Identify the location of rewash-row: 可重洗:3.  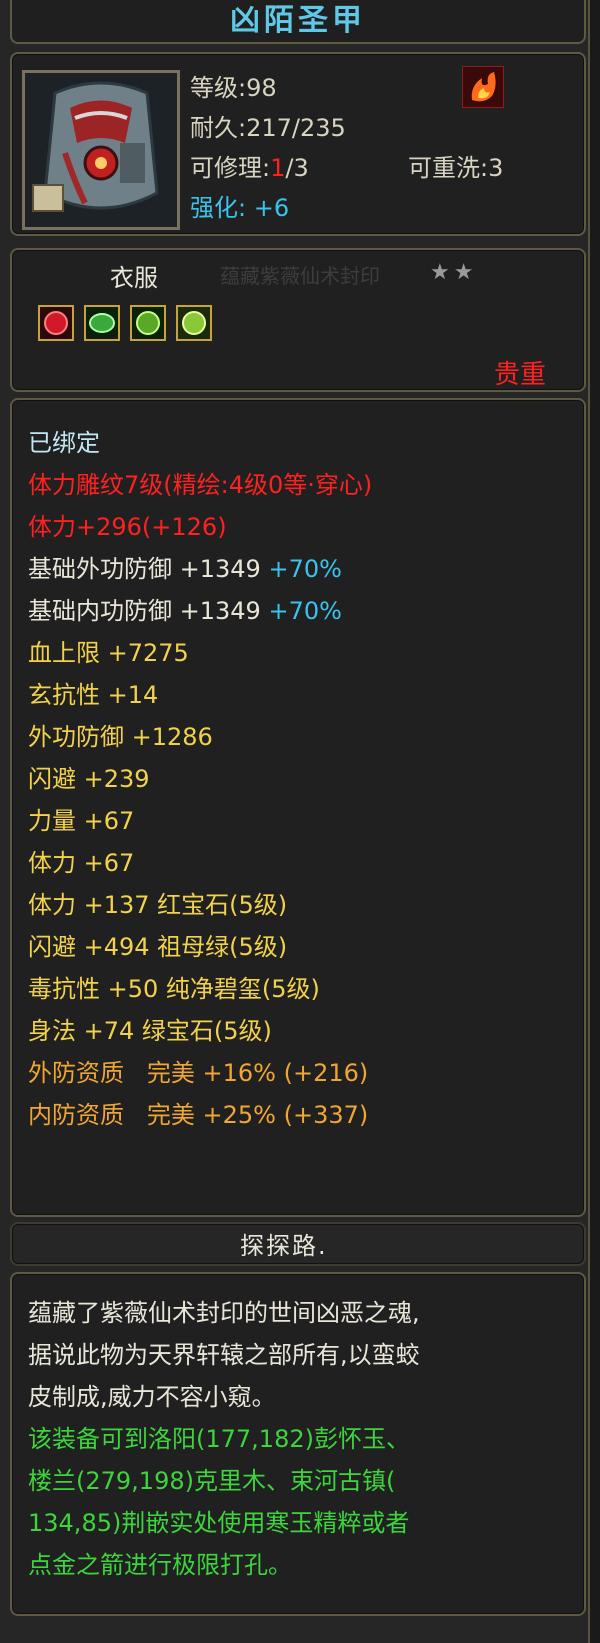
(455, 165).